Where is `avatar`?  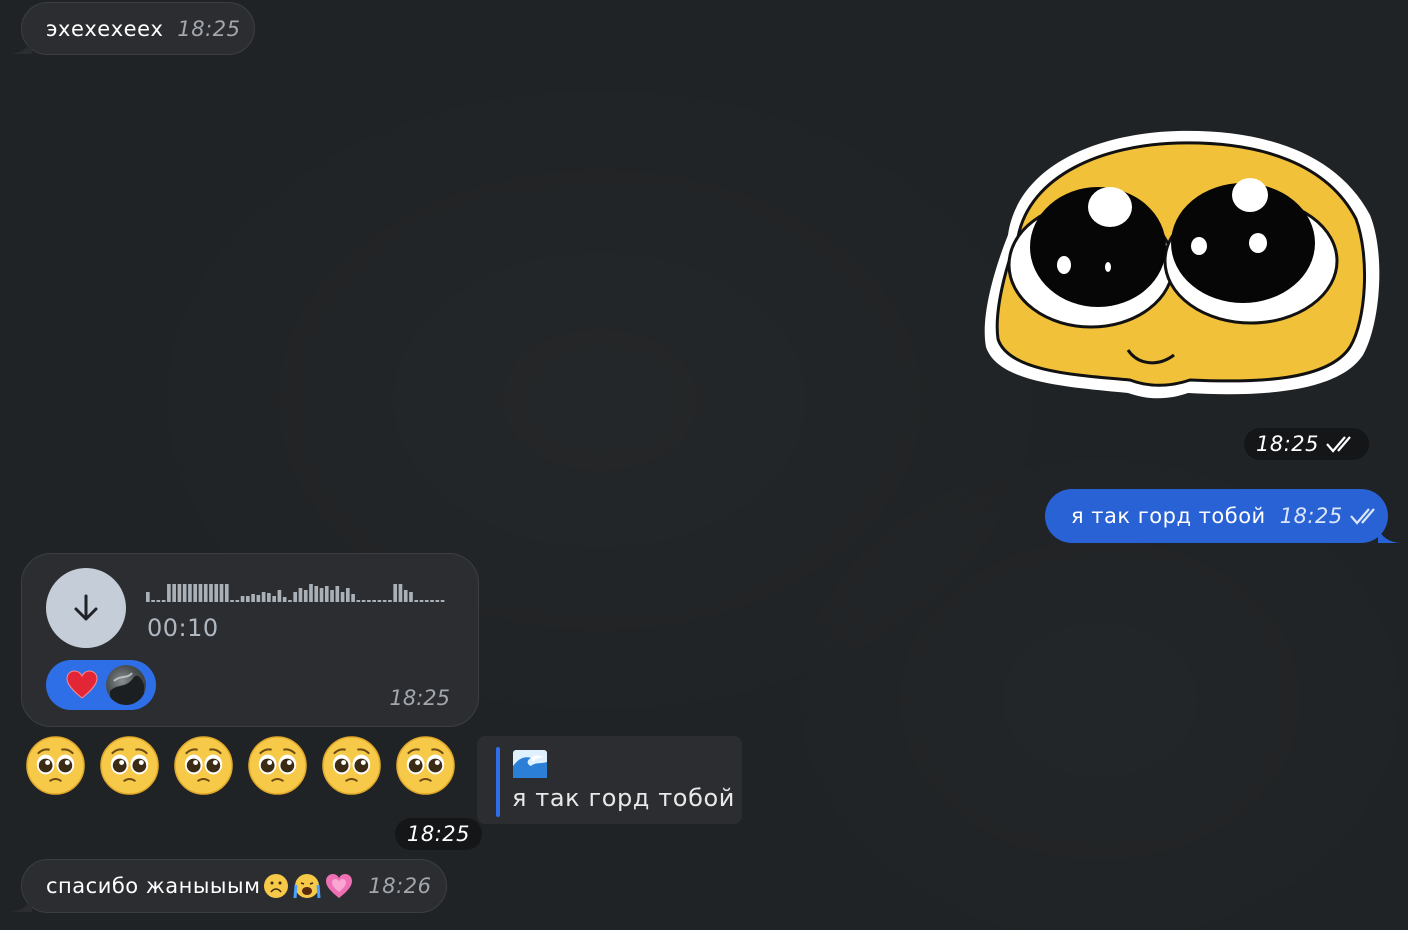 avatar is located at coordinates (126, 685).